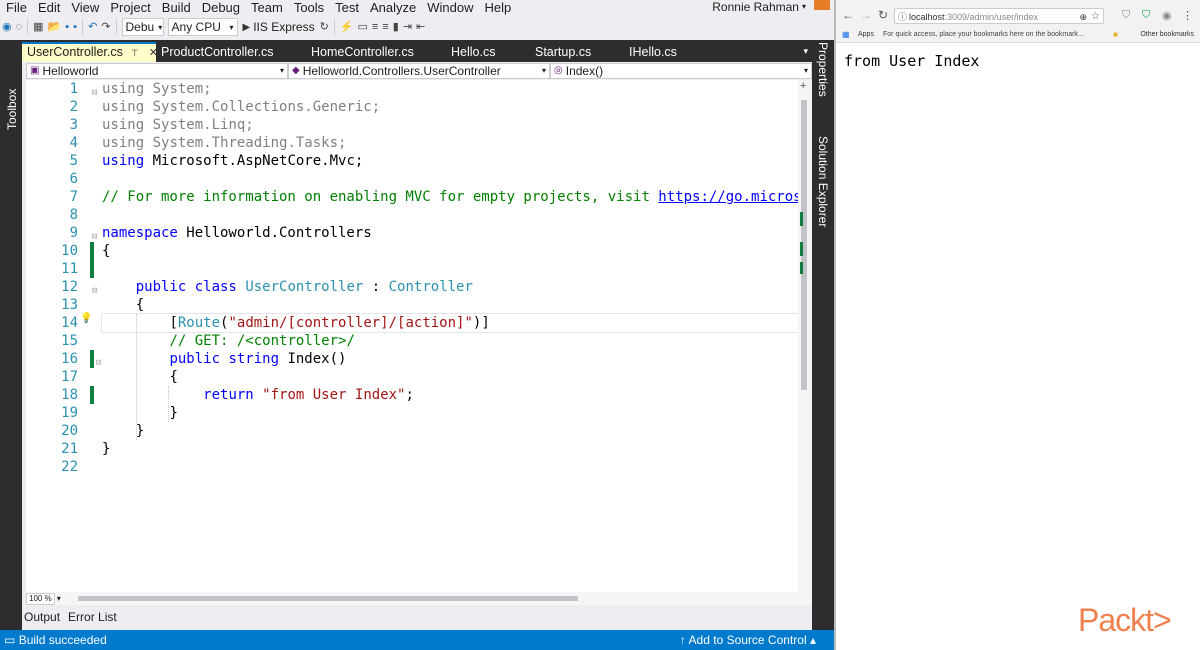 The height and width of the screenshot is (650, 1200). Describe the element at coordinates (803, 86) in the screenshot. I see `split-window-icon: +` at that location.